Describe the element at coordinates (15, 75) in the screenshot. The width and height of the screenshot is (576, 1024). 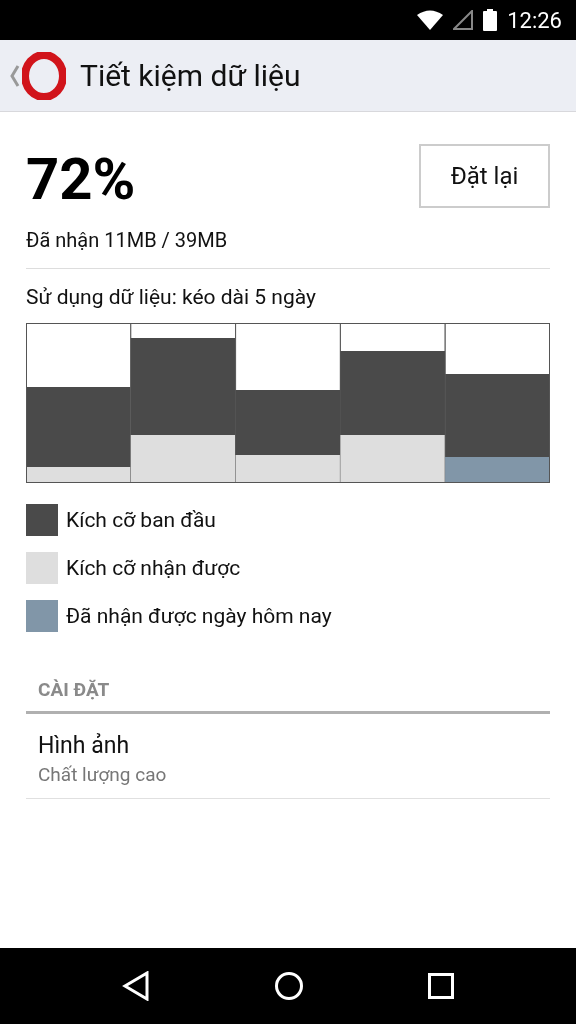
I see `chevron-icon` at that location.